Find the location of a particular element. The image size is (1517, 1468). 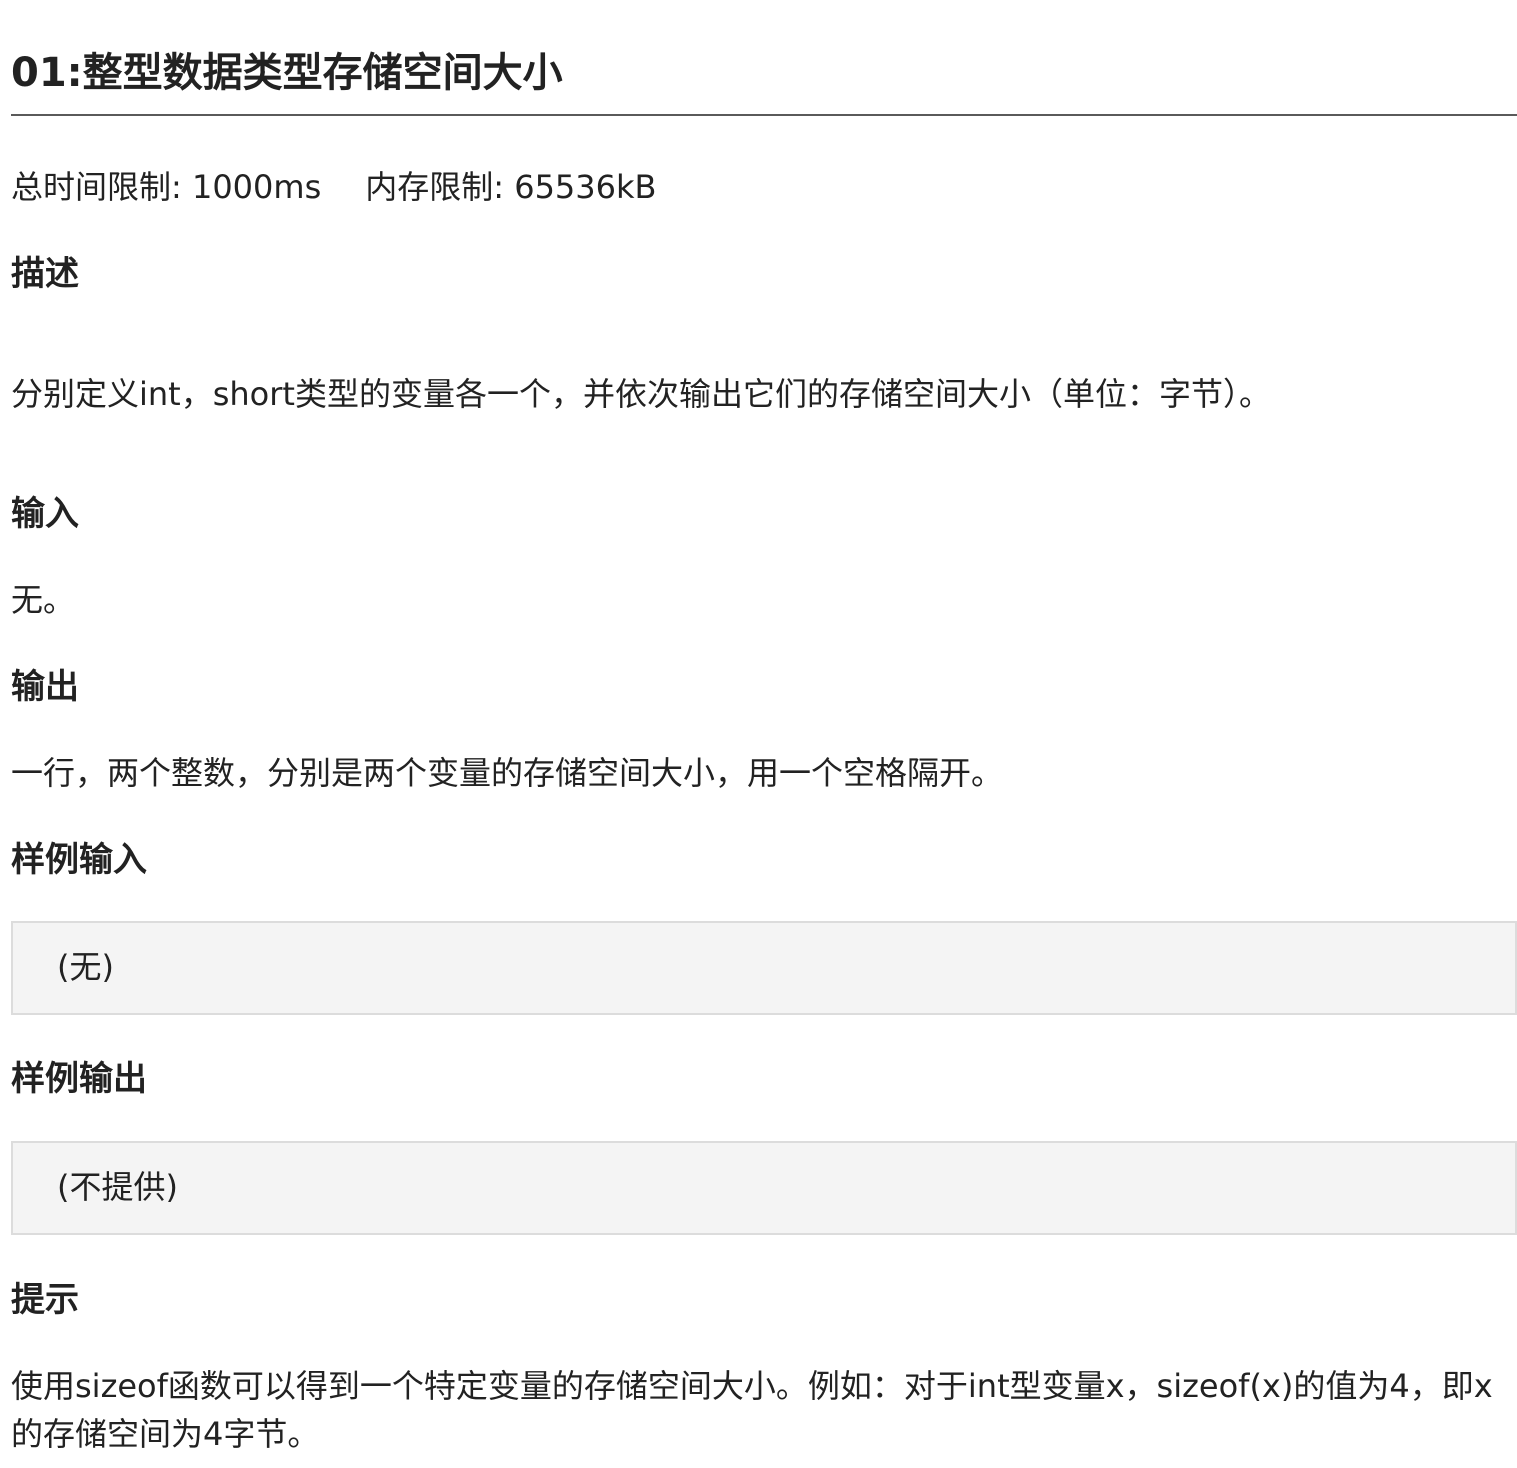

input-heading: 输入 is located at coordinates (45, 514).